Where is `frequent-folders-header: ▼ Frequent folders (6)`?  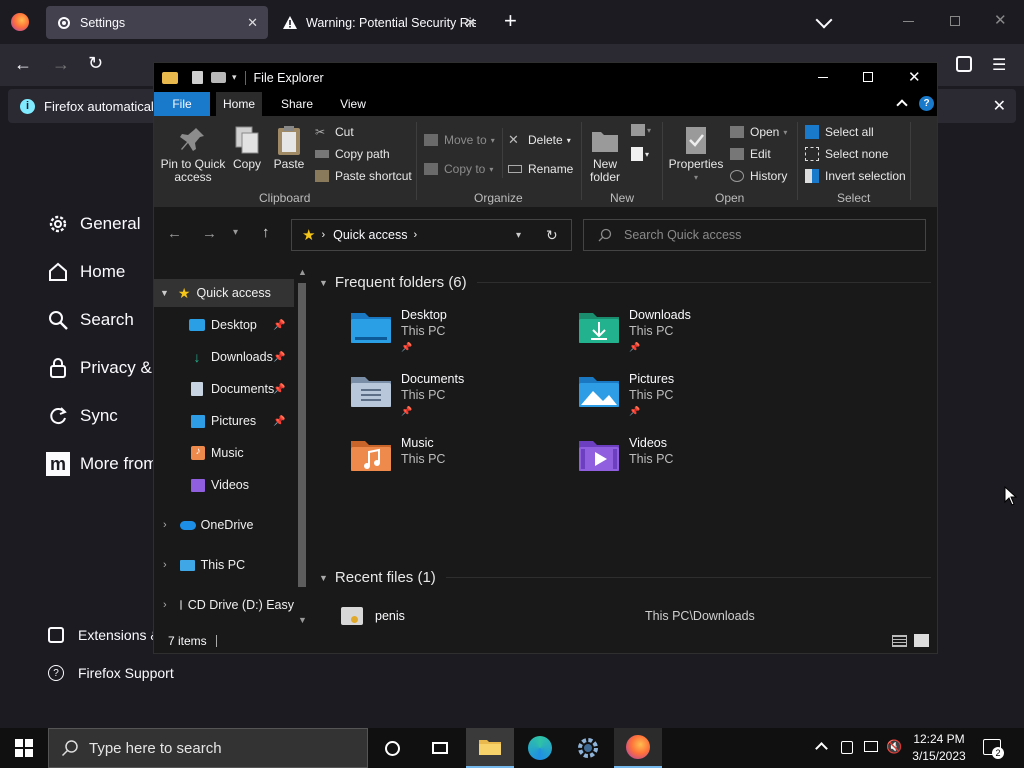 frequent-folders-header: ▼ Frequent folders (6) is located at coordinates (625, 282).